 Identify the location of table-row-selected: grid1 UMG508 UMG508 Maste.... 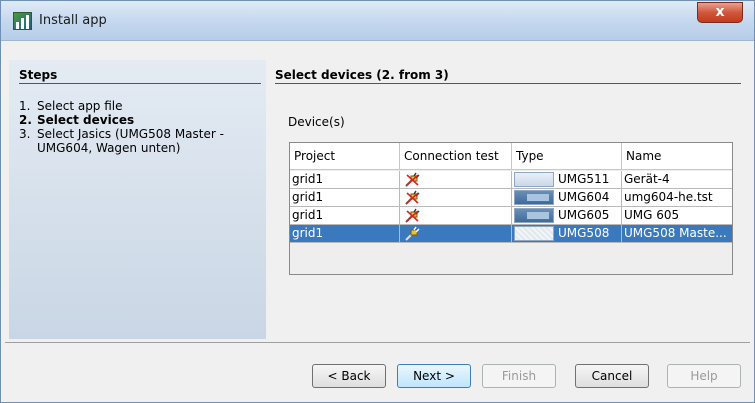
(511, 234).